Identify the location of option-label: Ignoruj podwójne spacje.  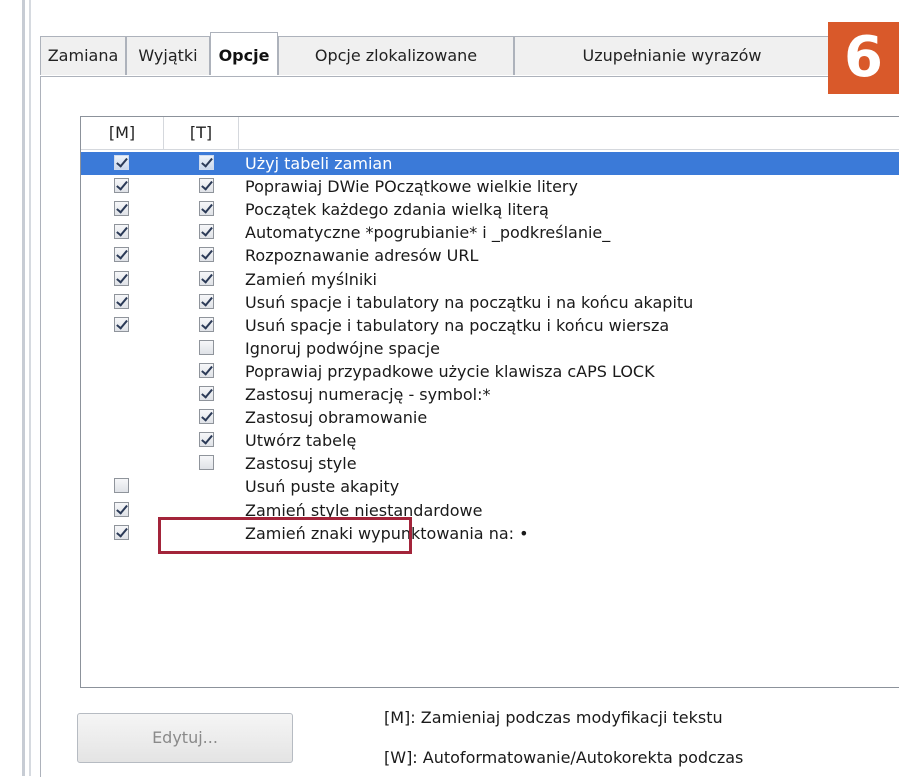
(342, 348).